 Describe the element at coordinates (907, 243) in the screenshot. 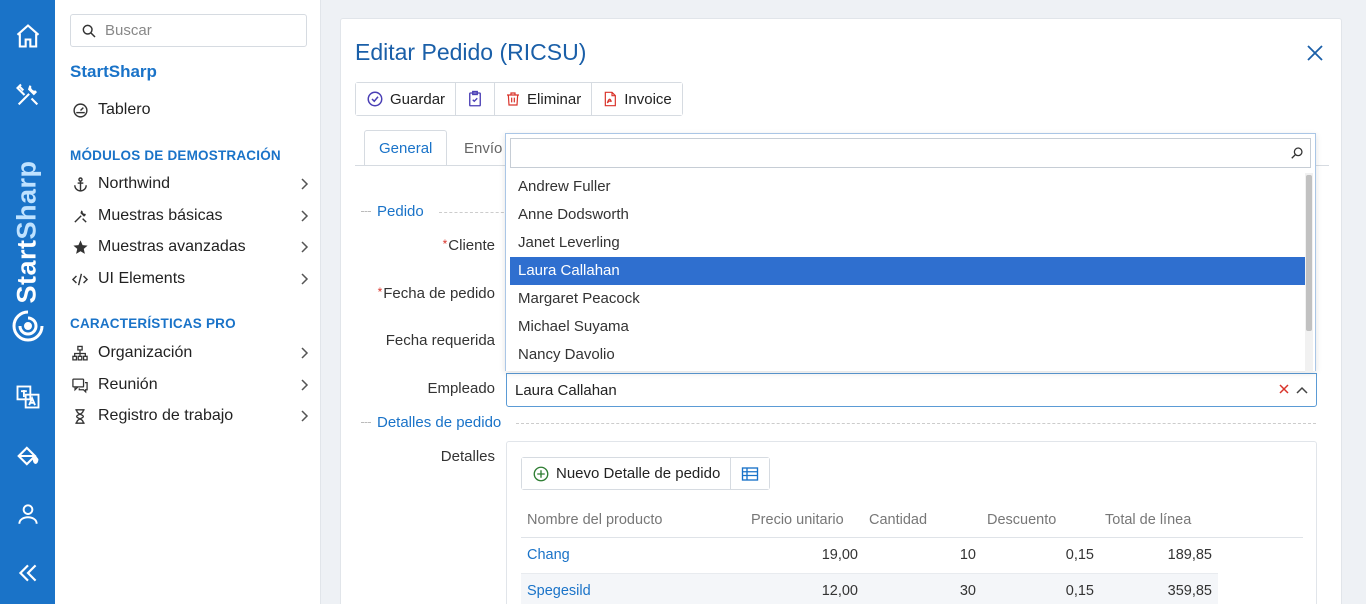

I see `dropdown-option: Janet Leverling` at that location.